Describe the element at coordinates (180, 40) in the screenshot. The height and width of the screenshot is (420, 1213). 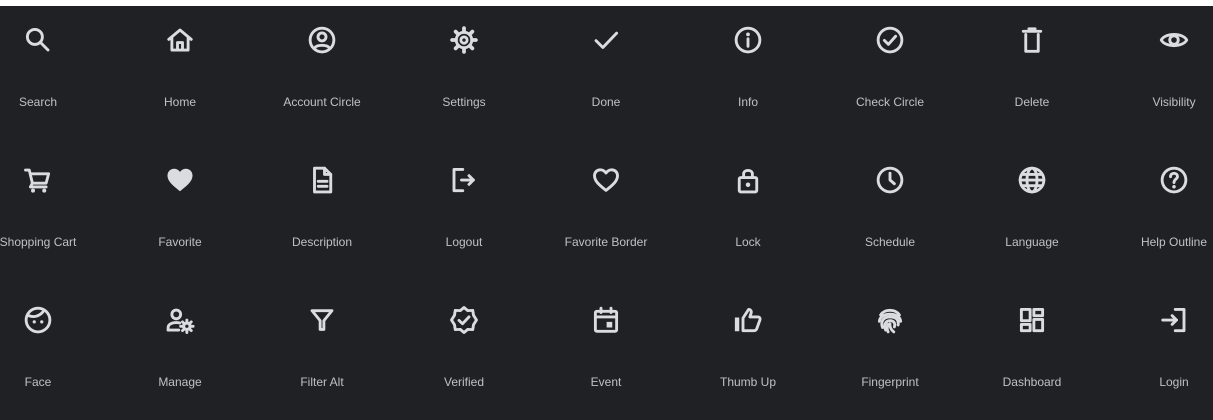
I see `home-icon` at that location.